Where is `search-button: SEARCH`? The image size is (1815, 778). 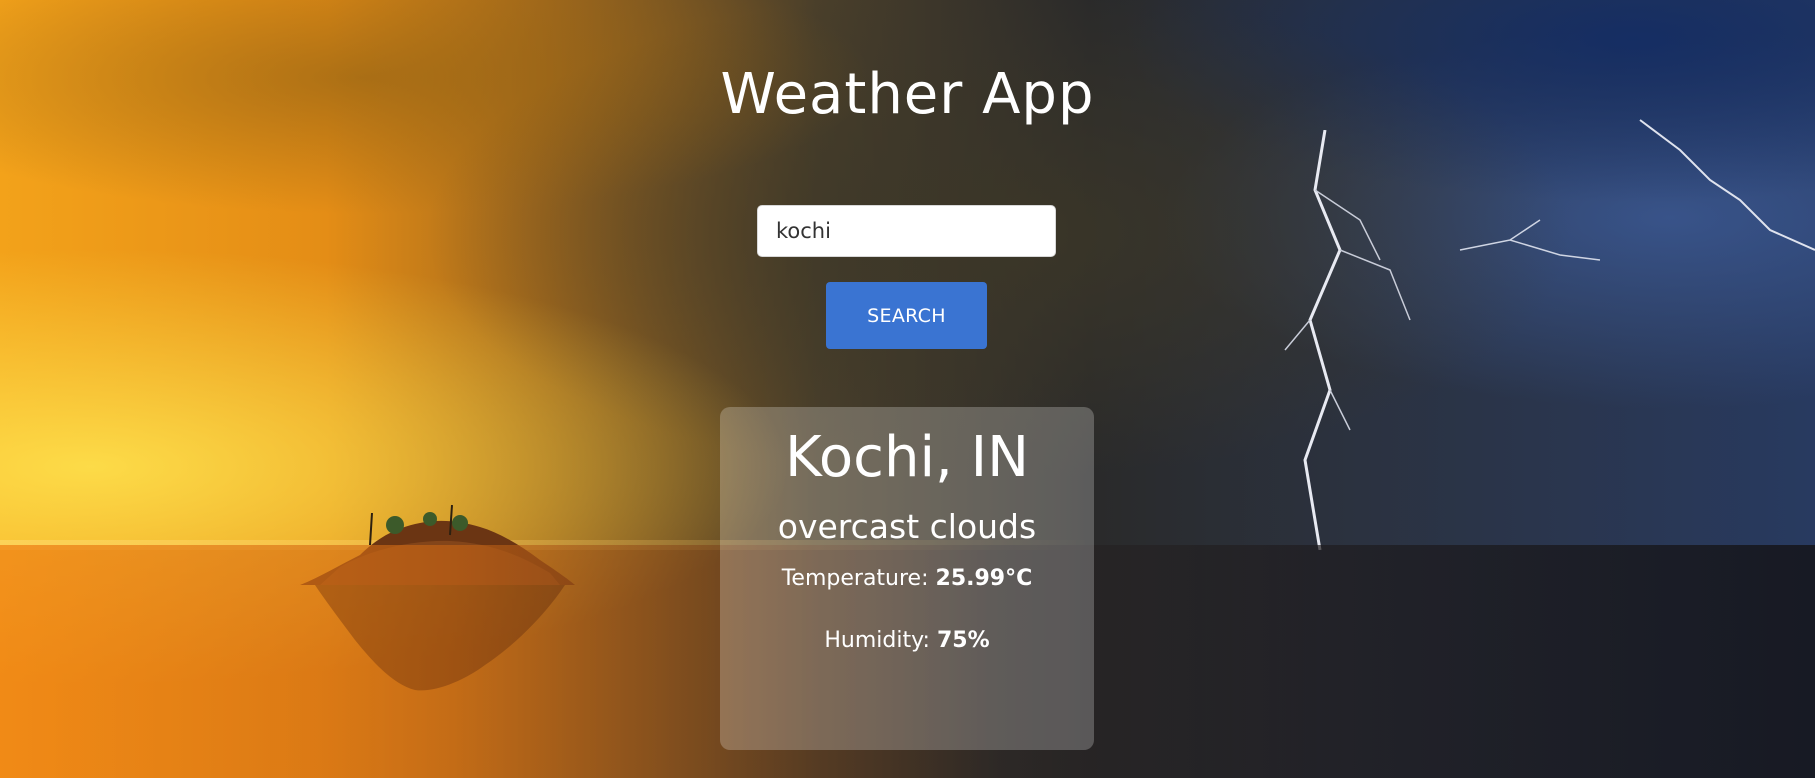
search-button: SEARCH is located at coordinates (906, 315).